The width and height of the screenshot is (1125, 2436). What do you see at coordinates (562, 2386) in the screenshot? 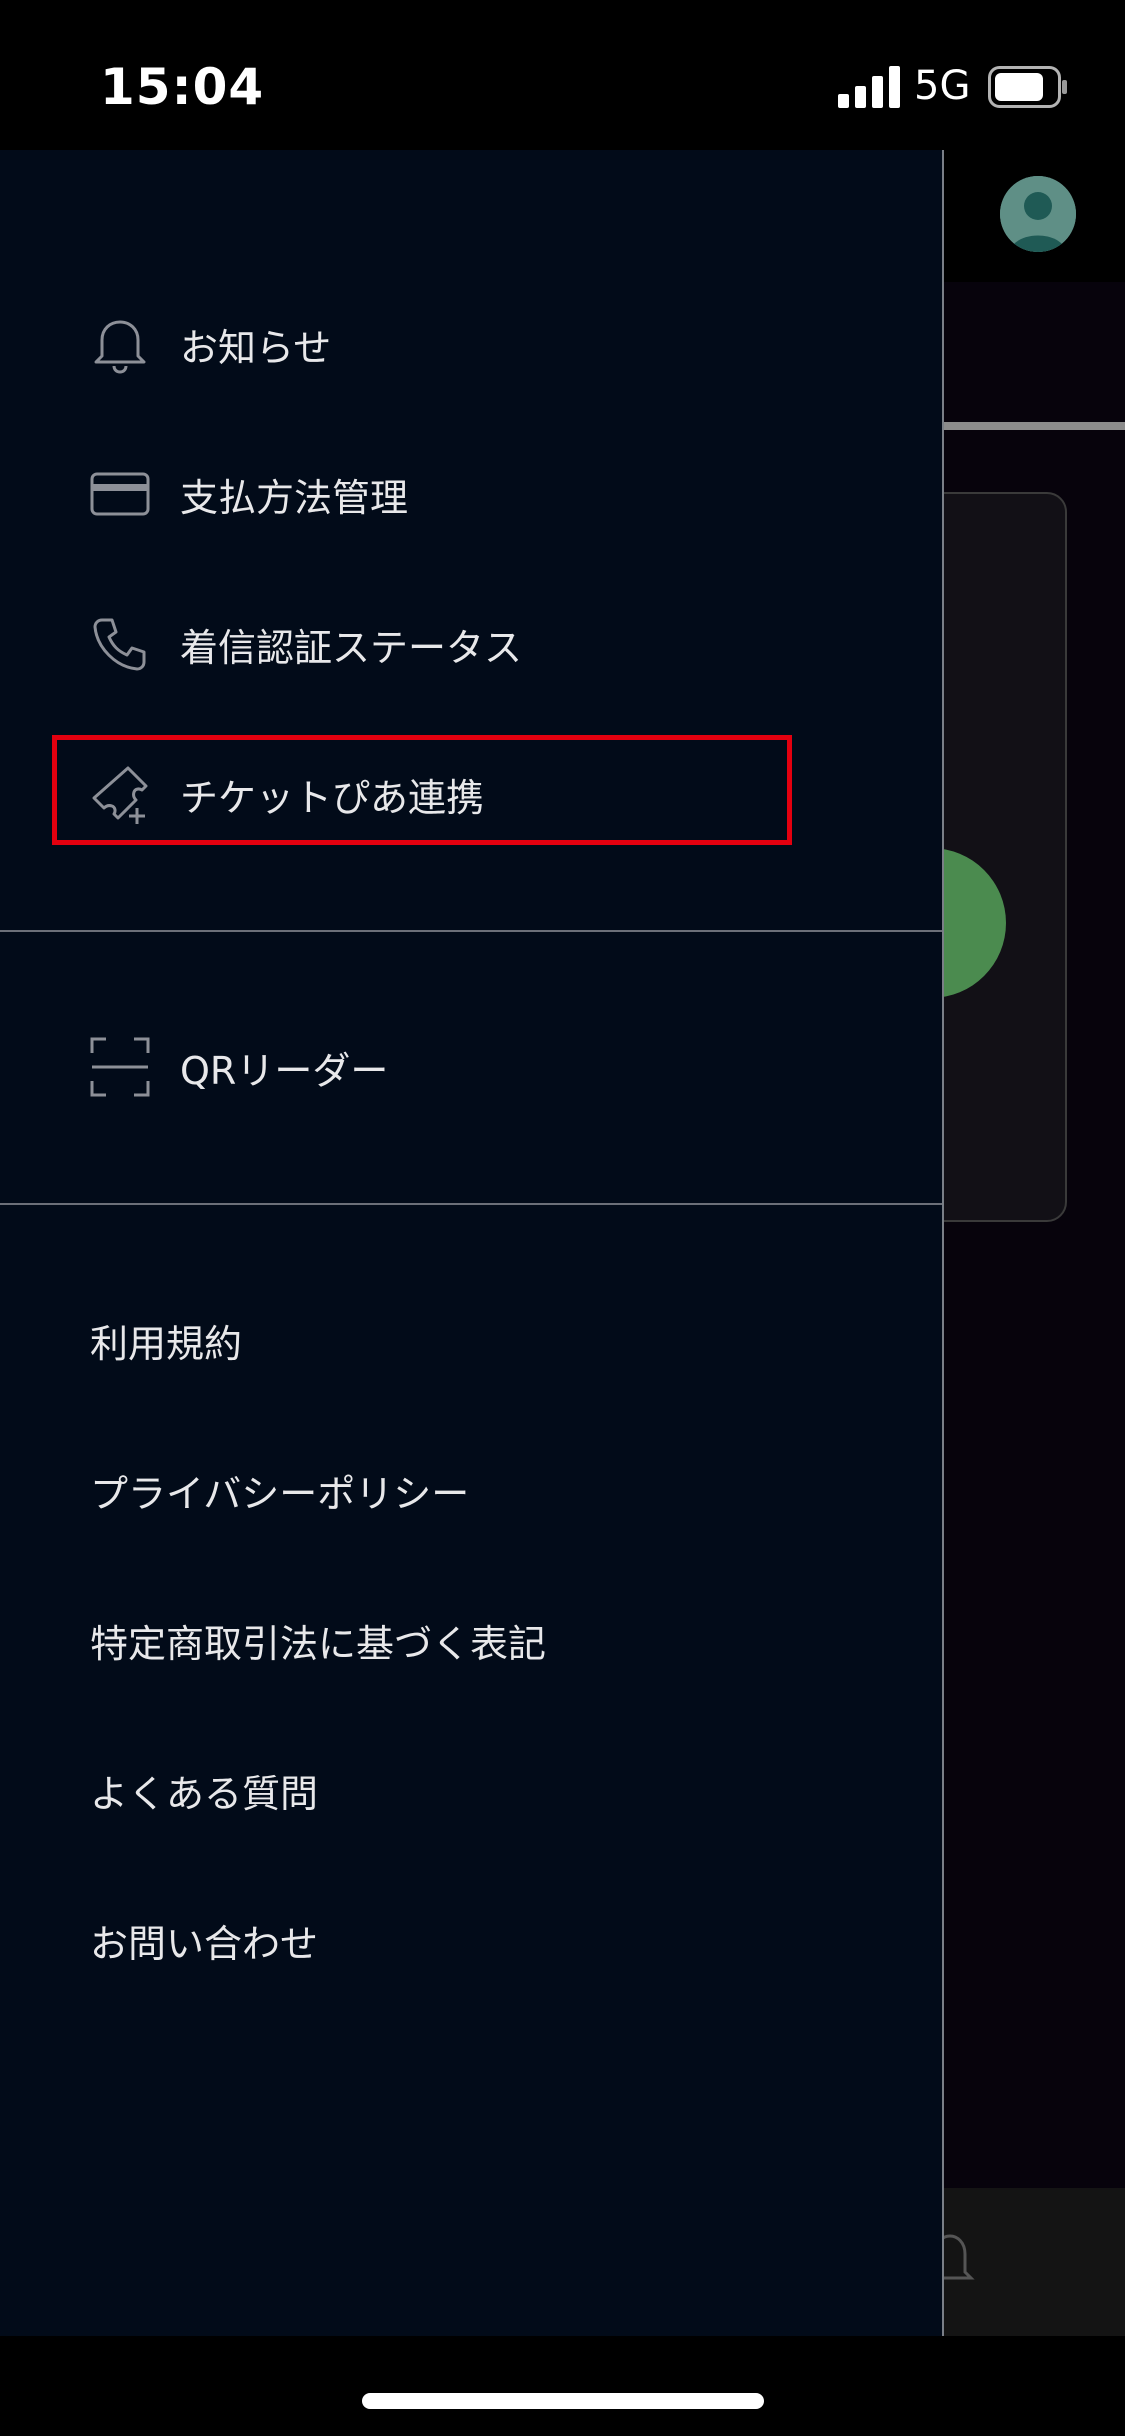
I see `home-area` at bounding box center [562, 2386].